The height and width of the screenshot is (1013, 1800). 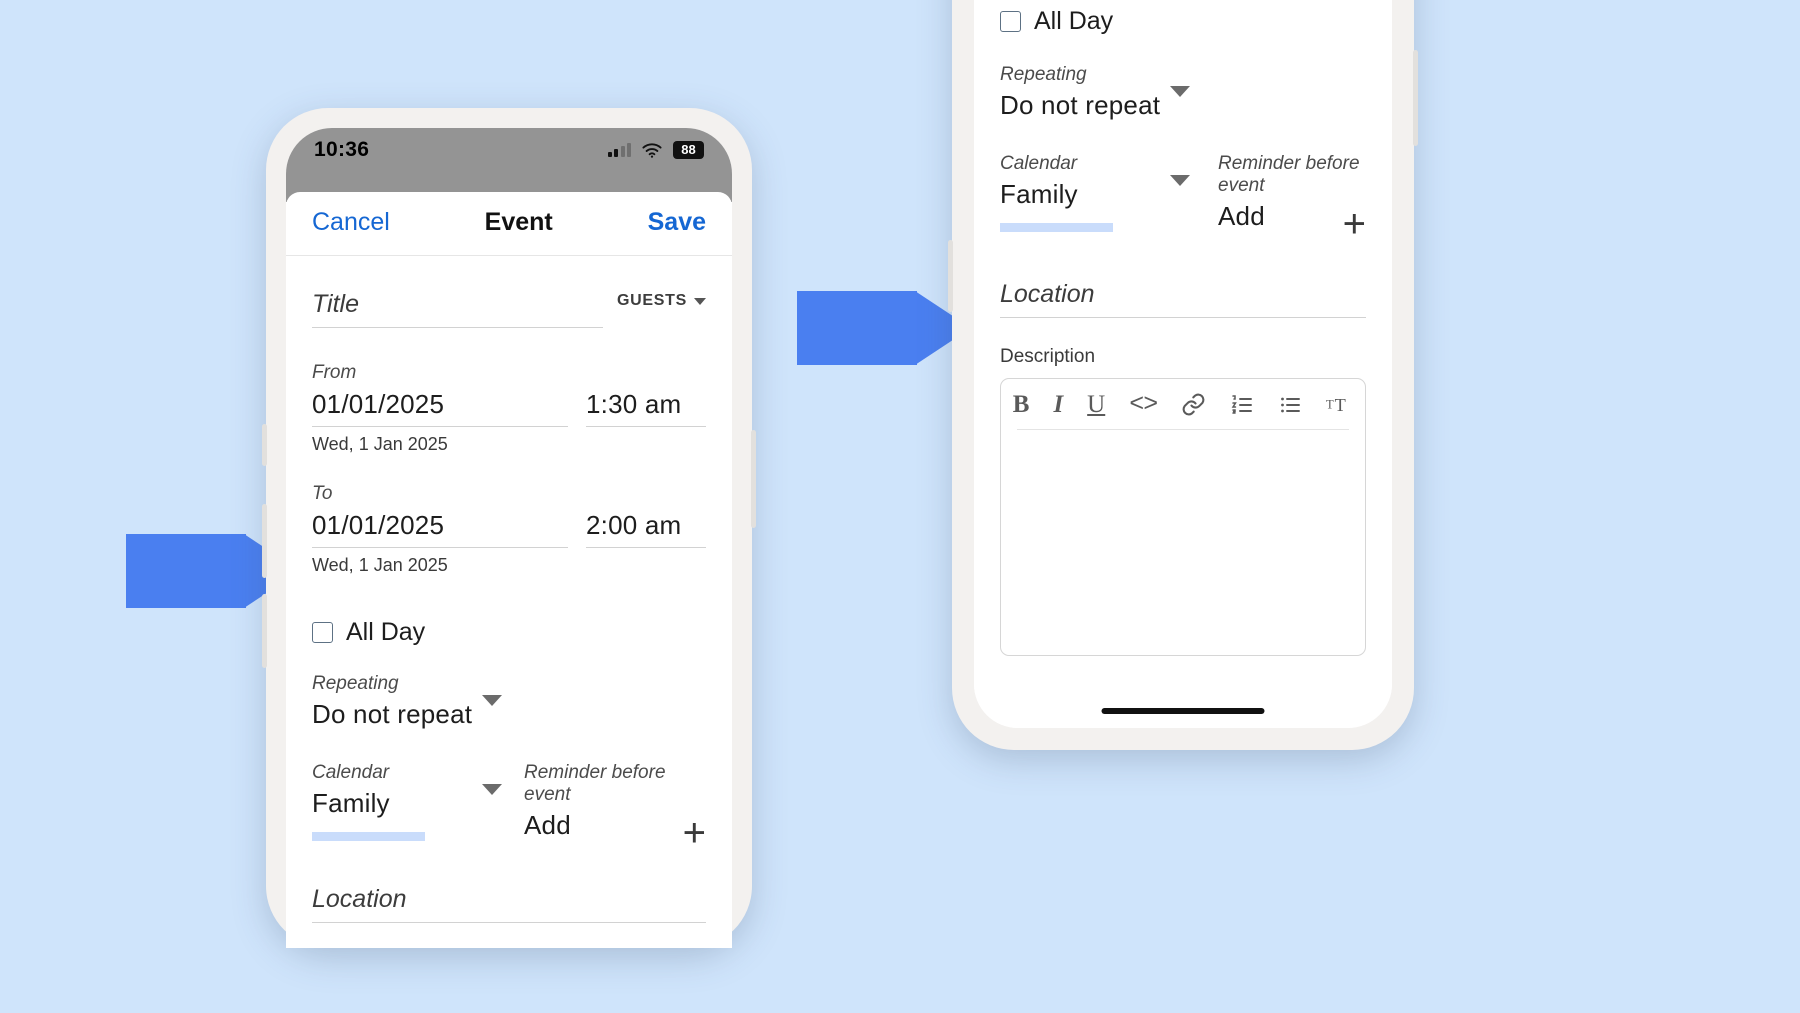 What do you see at coordinates (1180, 91) in the screenshot?
I see `chevron-down-icon-repeating-right` at bounding box center [1180, 91].